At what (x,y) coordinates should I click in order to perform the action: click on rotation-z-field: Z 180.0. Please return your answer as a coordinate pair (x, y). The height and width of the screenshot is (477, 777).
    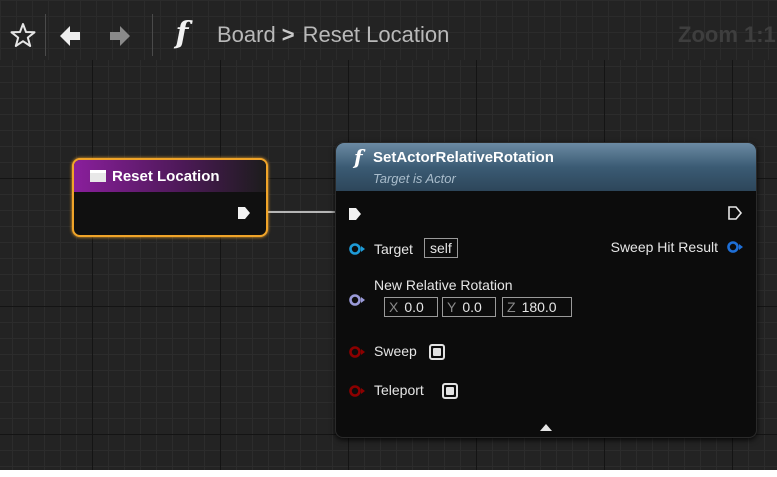
    Looking at the image, I should click on (537, 307).